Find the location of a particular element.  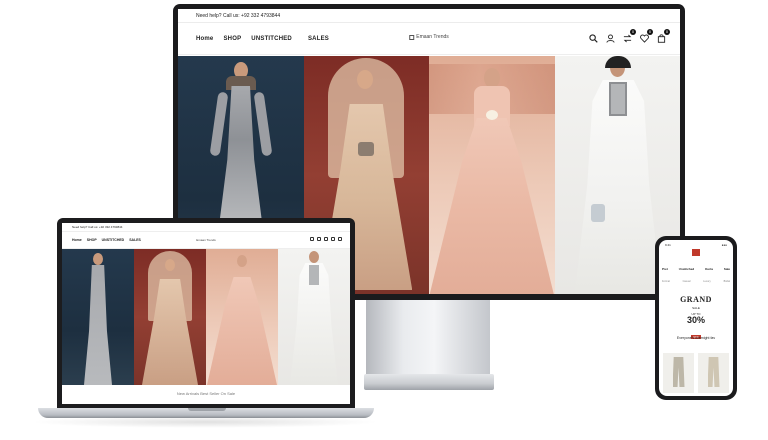

site-logo: Emaan Trends is located at coordinates (429, 37).